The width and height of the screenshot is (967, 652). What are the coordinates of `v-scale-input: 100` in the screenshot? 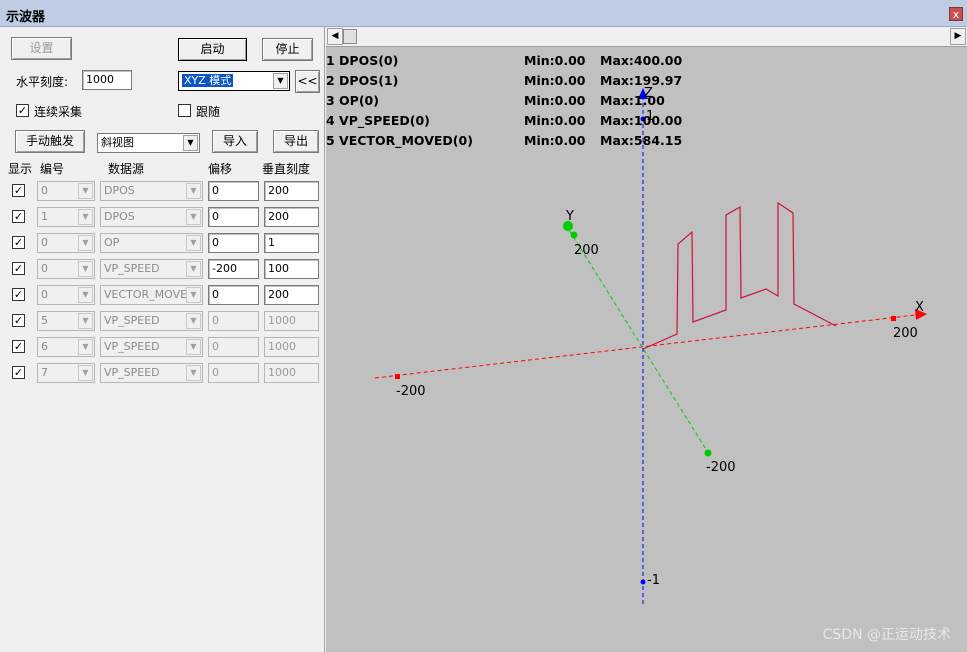 It's located at (291, 269).